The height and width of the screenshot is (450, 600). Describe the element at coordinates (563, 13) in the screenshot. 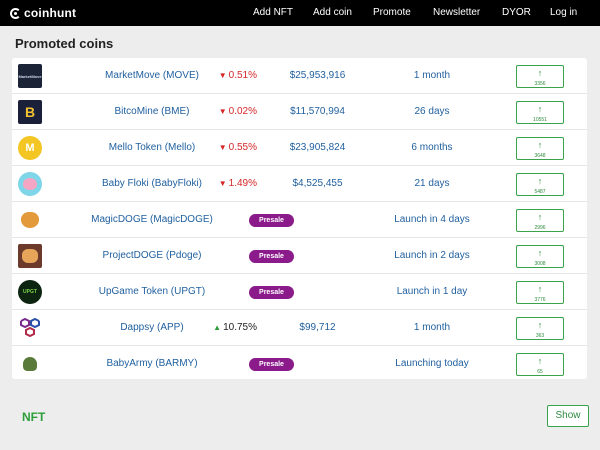

I see `nav-login: Log in` at that location.